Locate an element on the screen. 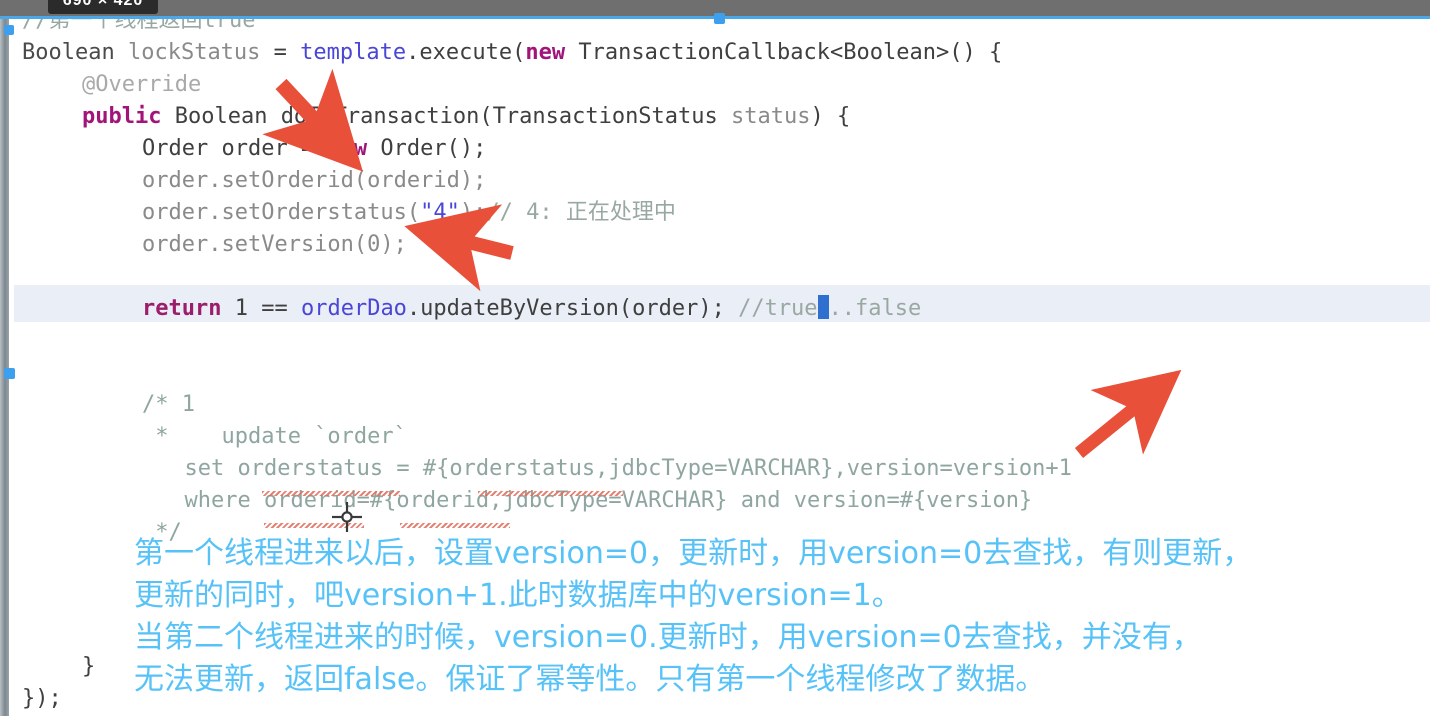 This screenshot has height=716, width=1430. token-transaction-callback: TransactionCallback<Boolean>() { is located at coordinates (784, 52).